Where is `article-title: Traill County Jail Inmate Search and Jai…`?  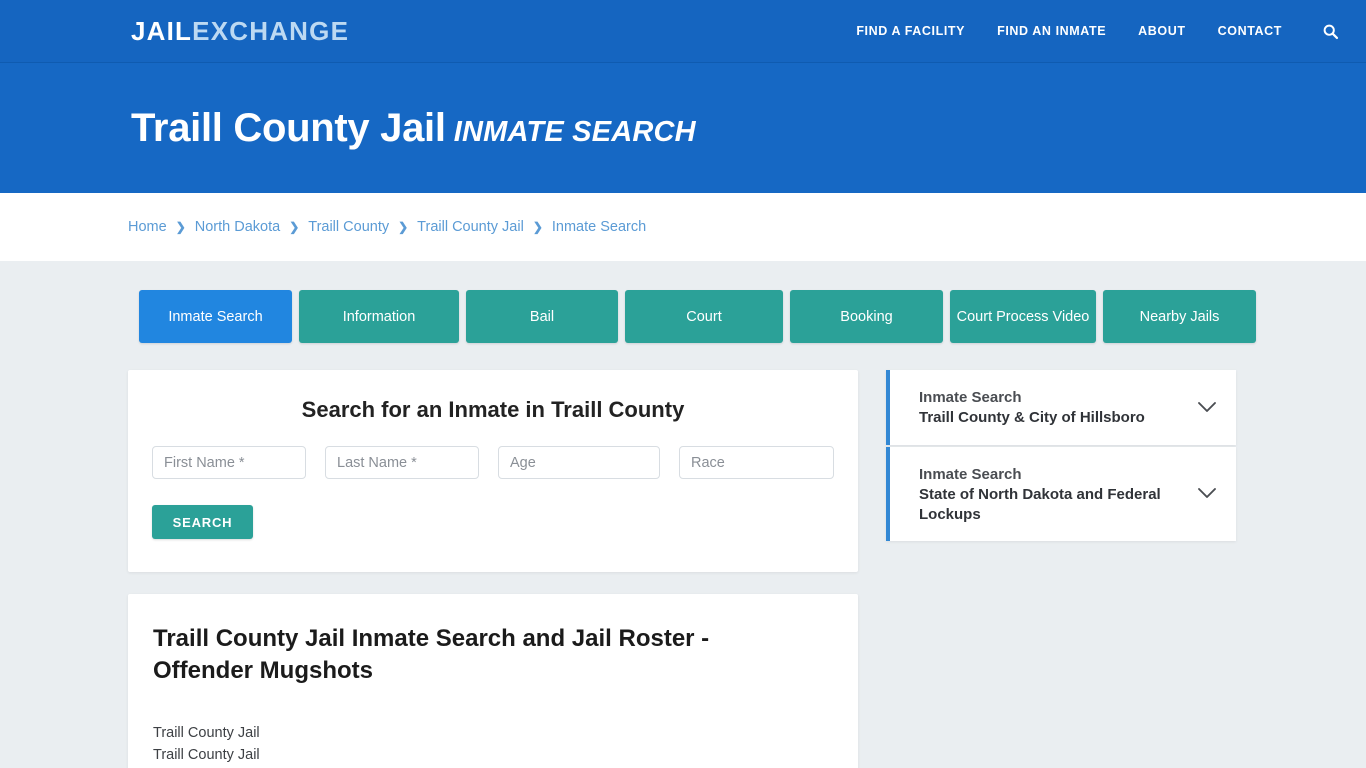 article-title: Traill County Jail Inmate Search and Jai… is located at coordinates (431, 655).